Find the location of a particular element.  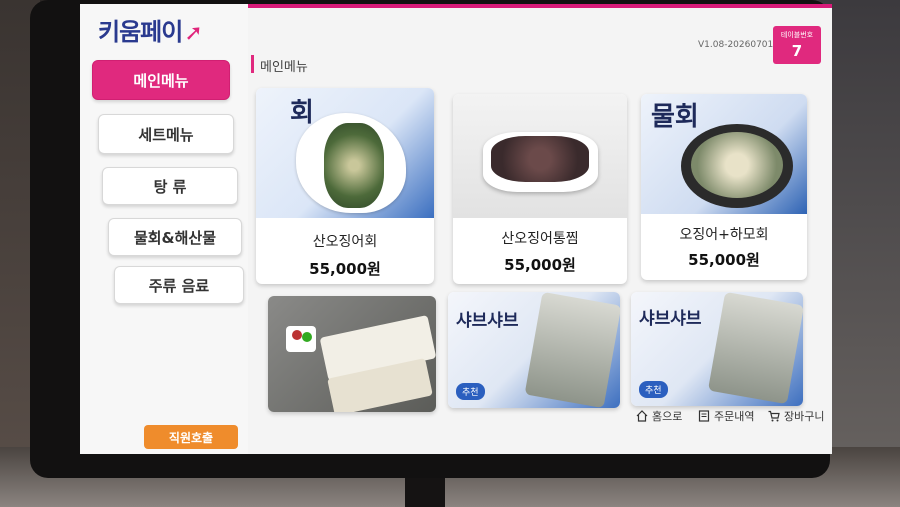

product-card-shabu-1: 샤브샤브 추천 is located at coordinates (534, 350).